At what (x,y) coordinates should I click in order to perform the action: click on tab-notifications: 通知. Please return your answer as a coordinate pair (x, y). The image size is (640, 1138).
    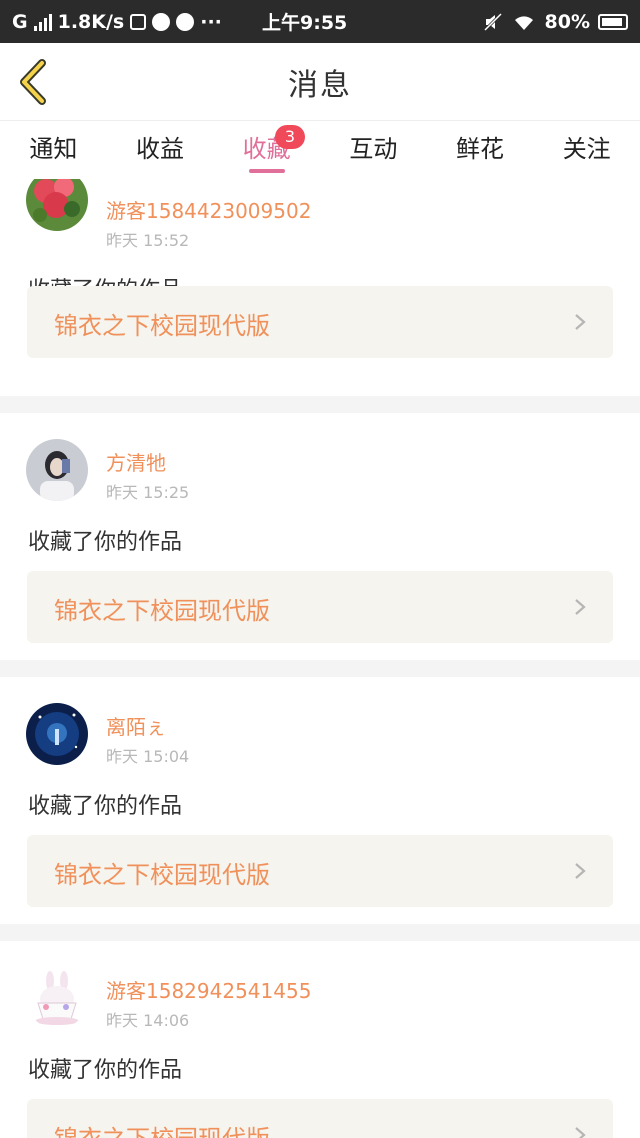
    Looking at the image, I should click on (53, 150).